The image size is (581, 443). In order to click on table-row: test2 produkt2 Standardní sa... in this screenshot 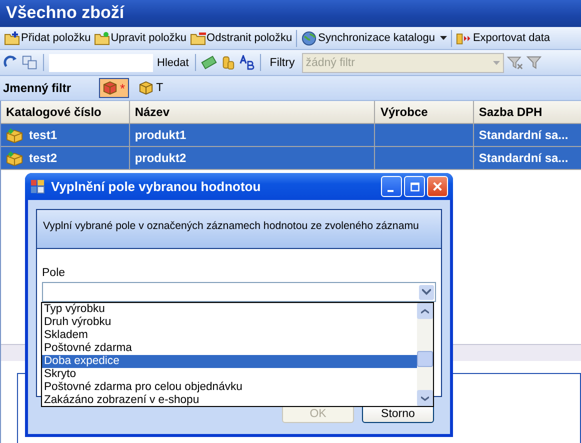, I will do `click(291, 158)`.